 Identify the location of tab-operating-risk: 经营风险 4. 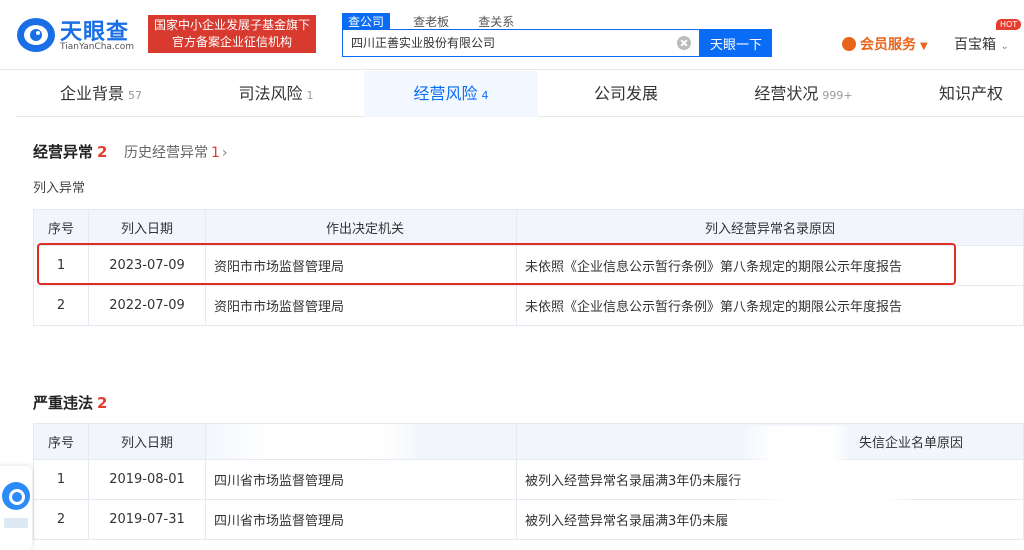
(451, 94).